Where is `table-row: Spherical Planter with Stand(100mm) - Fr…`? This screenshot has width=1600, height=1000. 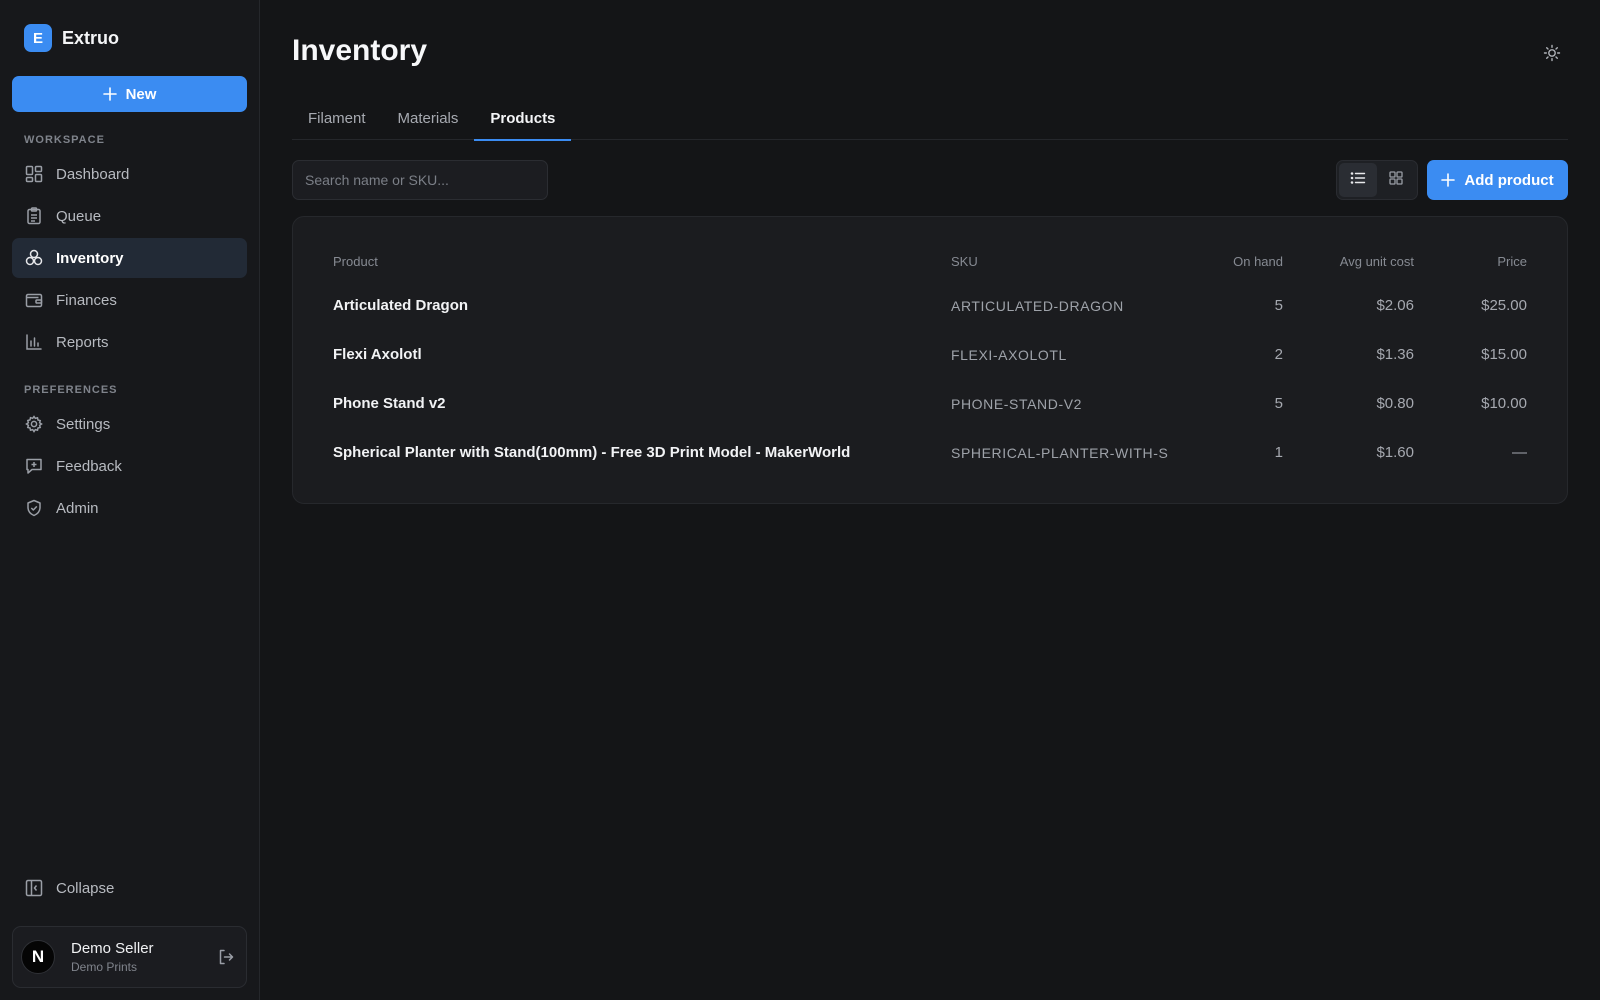
table-row: Spherical Planter with Stand(100mm) - Fr… is located at coordinates (930, 452).